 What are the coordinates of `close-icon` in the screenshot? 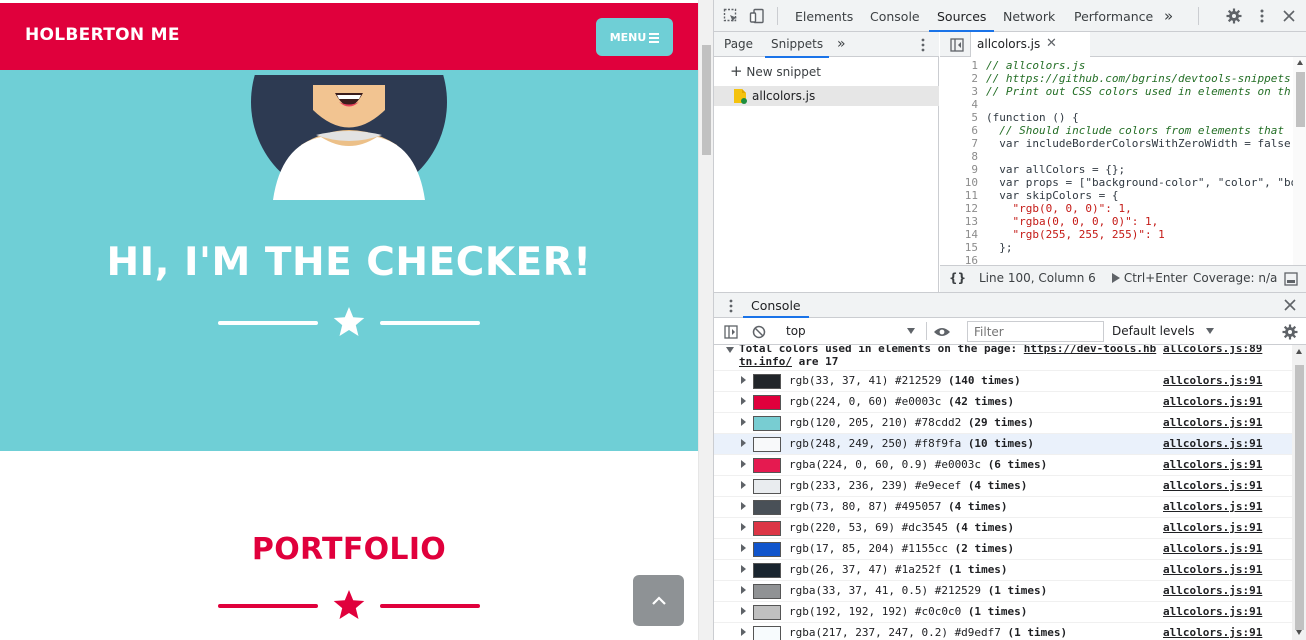 It's located at (1289, 16).